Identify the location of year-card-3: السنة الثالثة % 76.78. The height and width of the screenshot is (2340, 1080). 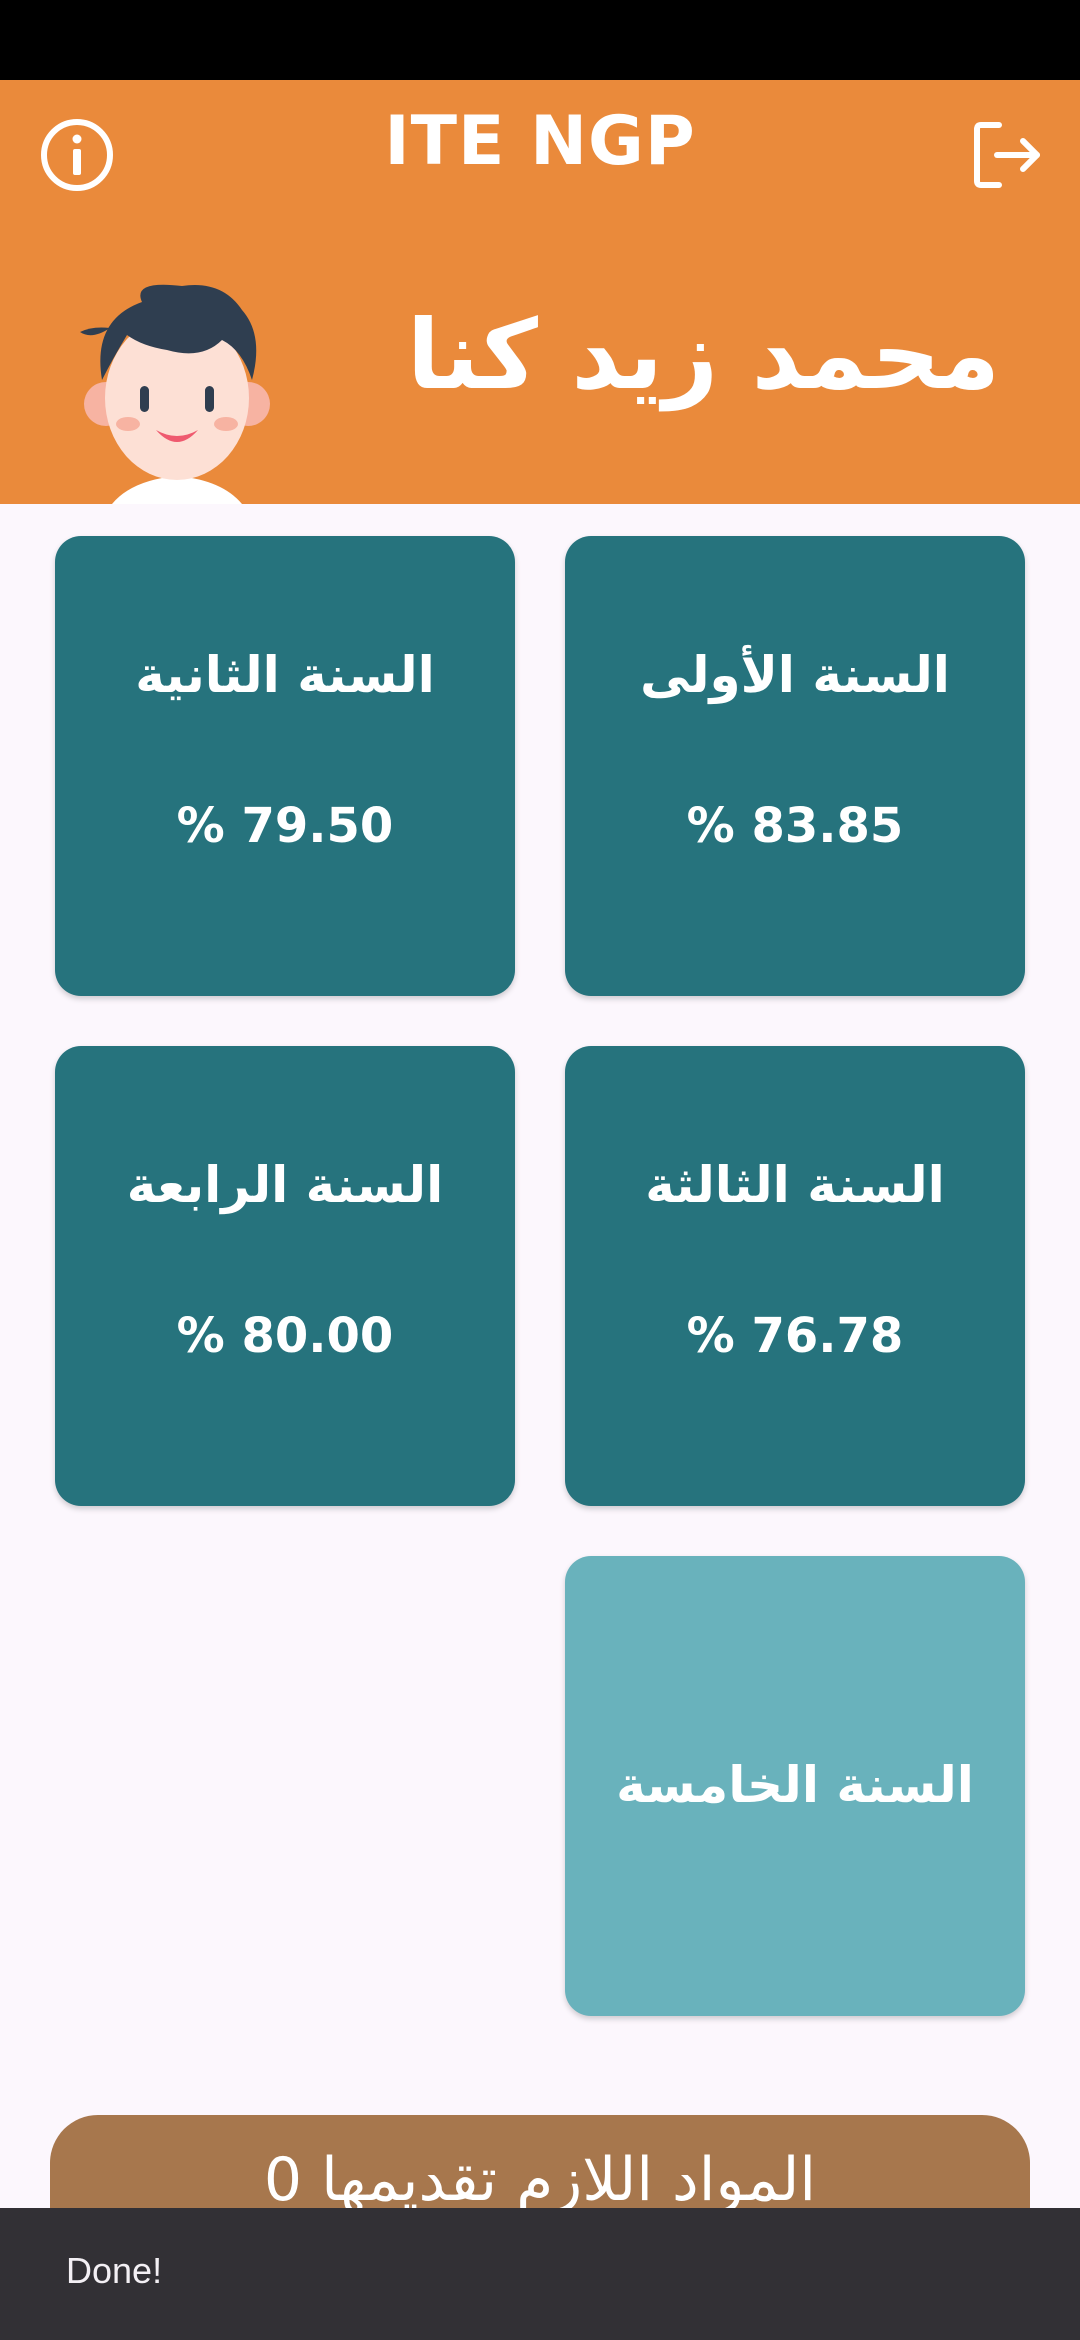
(795, 1276).